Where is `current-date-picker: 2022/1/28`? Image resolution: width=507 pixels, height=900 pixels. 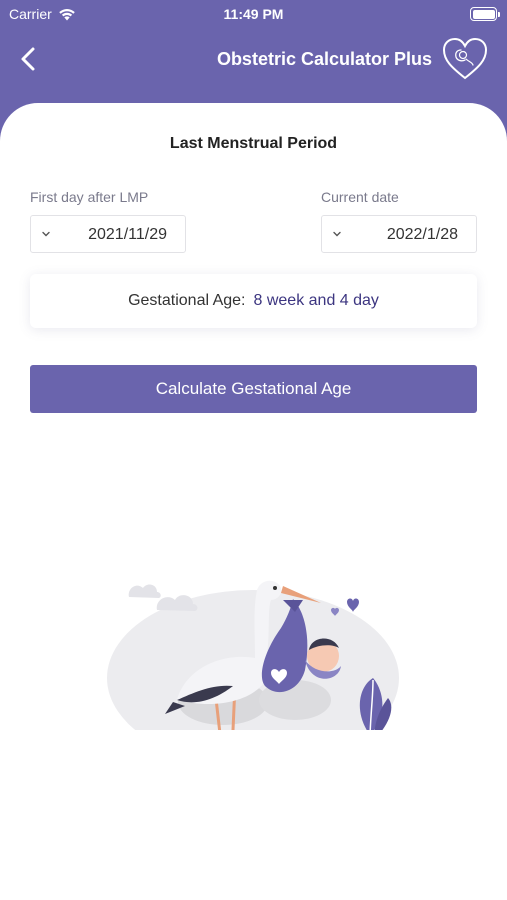 current-date-picker: 2022/1/28 is located at coordinates (399, 234).